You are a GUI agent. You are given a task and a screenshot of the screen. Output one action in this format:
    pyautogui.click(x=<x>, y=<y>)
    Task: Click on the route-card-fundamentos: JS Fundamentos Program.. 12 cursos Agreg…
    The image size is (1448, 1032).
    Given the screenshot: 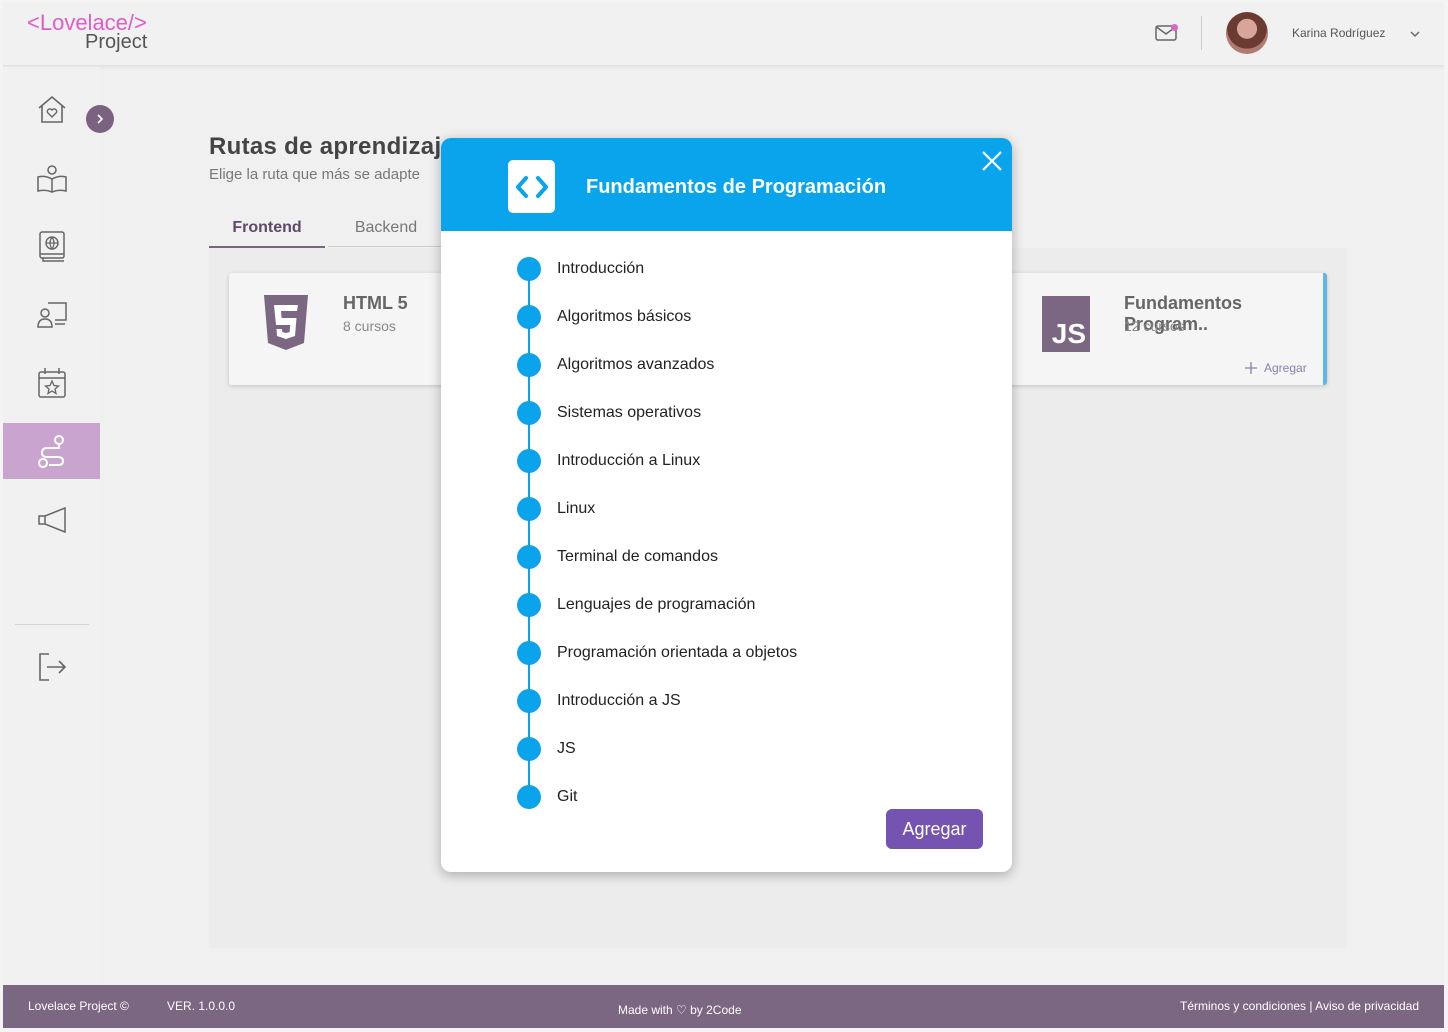 What is the action you would take?
    pyautogui.click(x=1145, y=329)
    